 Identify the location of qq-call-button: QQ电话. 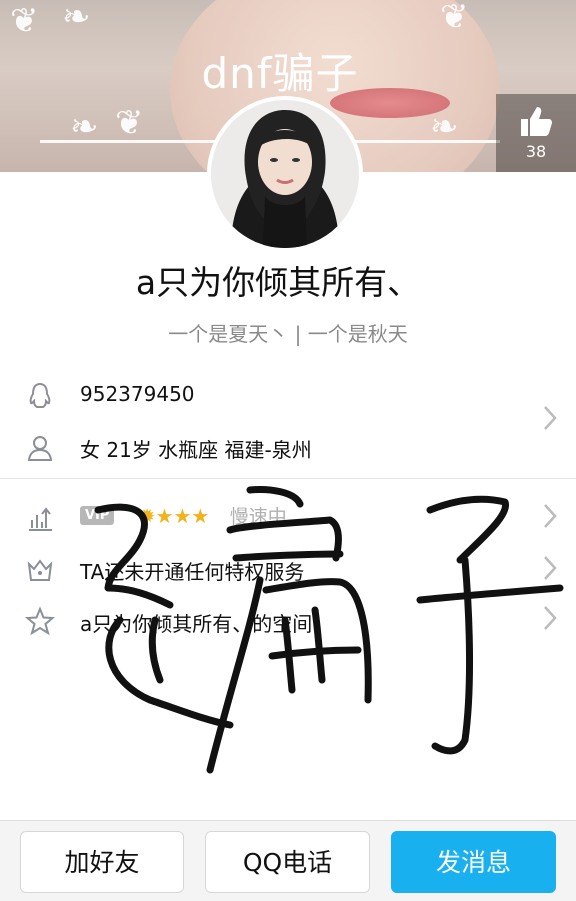
(287, 862).